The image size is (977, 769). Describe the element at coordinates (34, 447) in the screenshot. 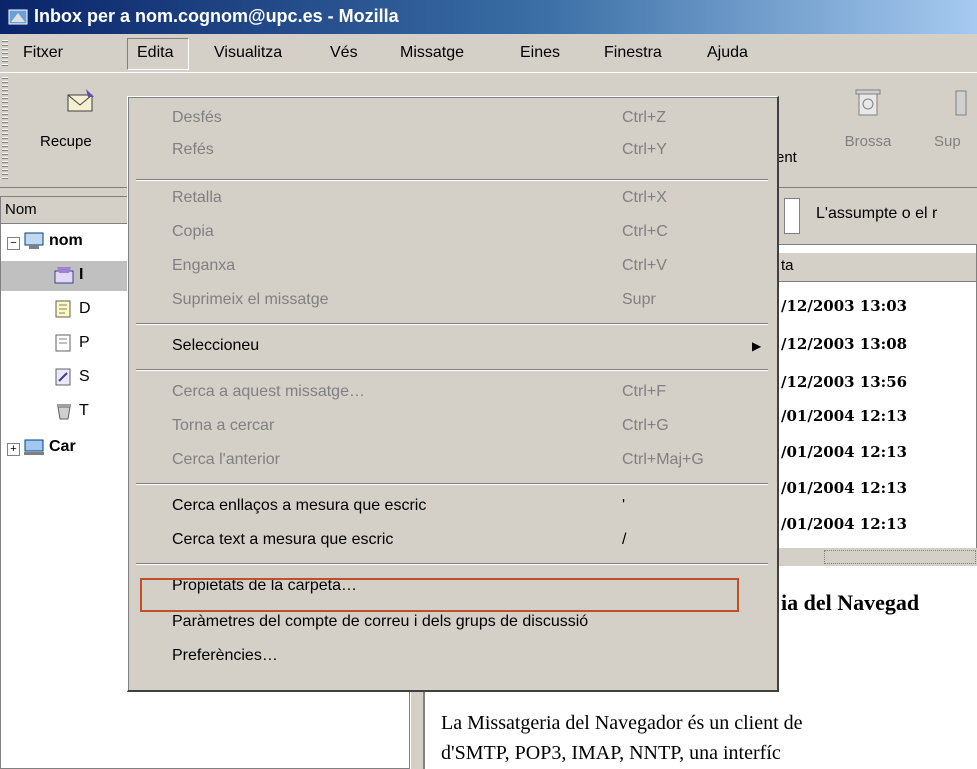

I see `local-folders-icon` at that location.